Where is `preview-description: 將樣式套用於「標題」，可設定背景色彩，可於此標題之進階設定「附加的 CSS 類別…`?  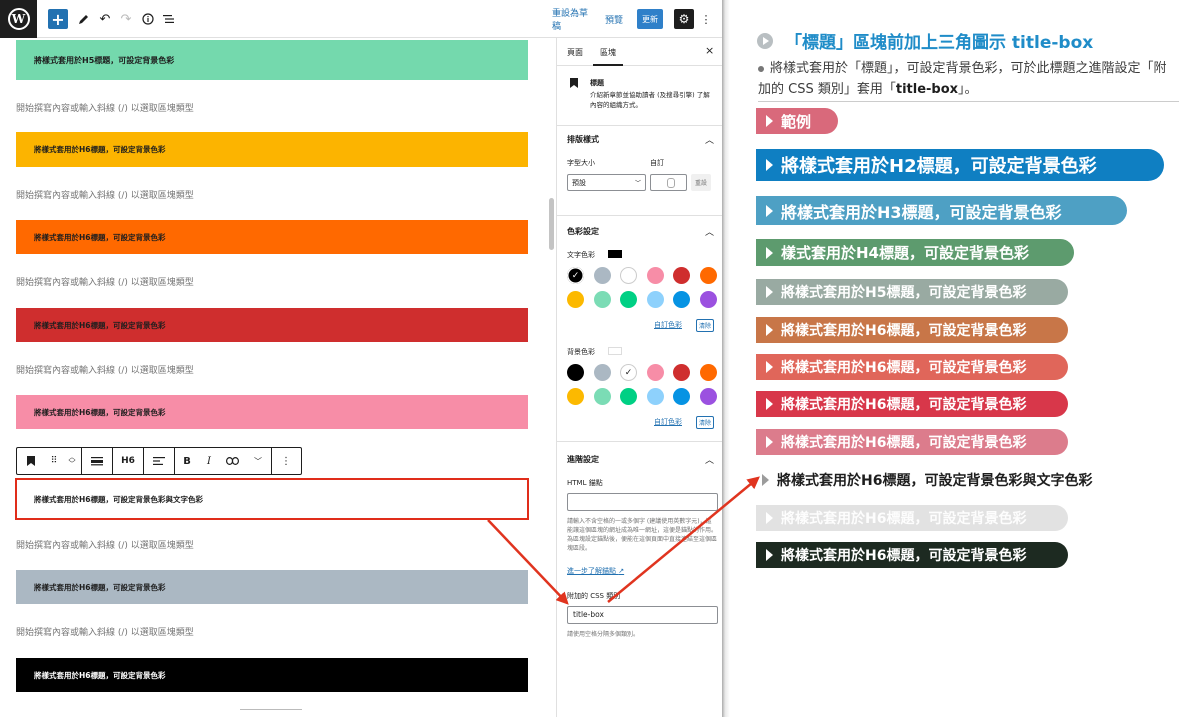 preview-description: 將樣式套用於「標題」，可設定背景色彩，可於此標題之進階設定「附加的 CSS 類別… is located at coordinates (968, 79).